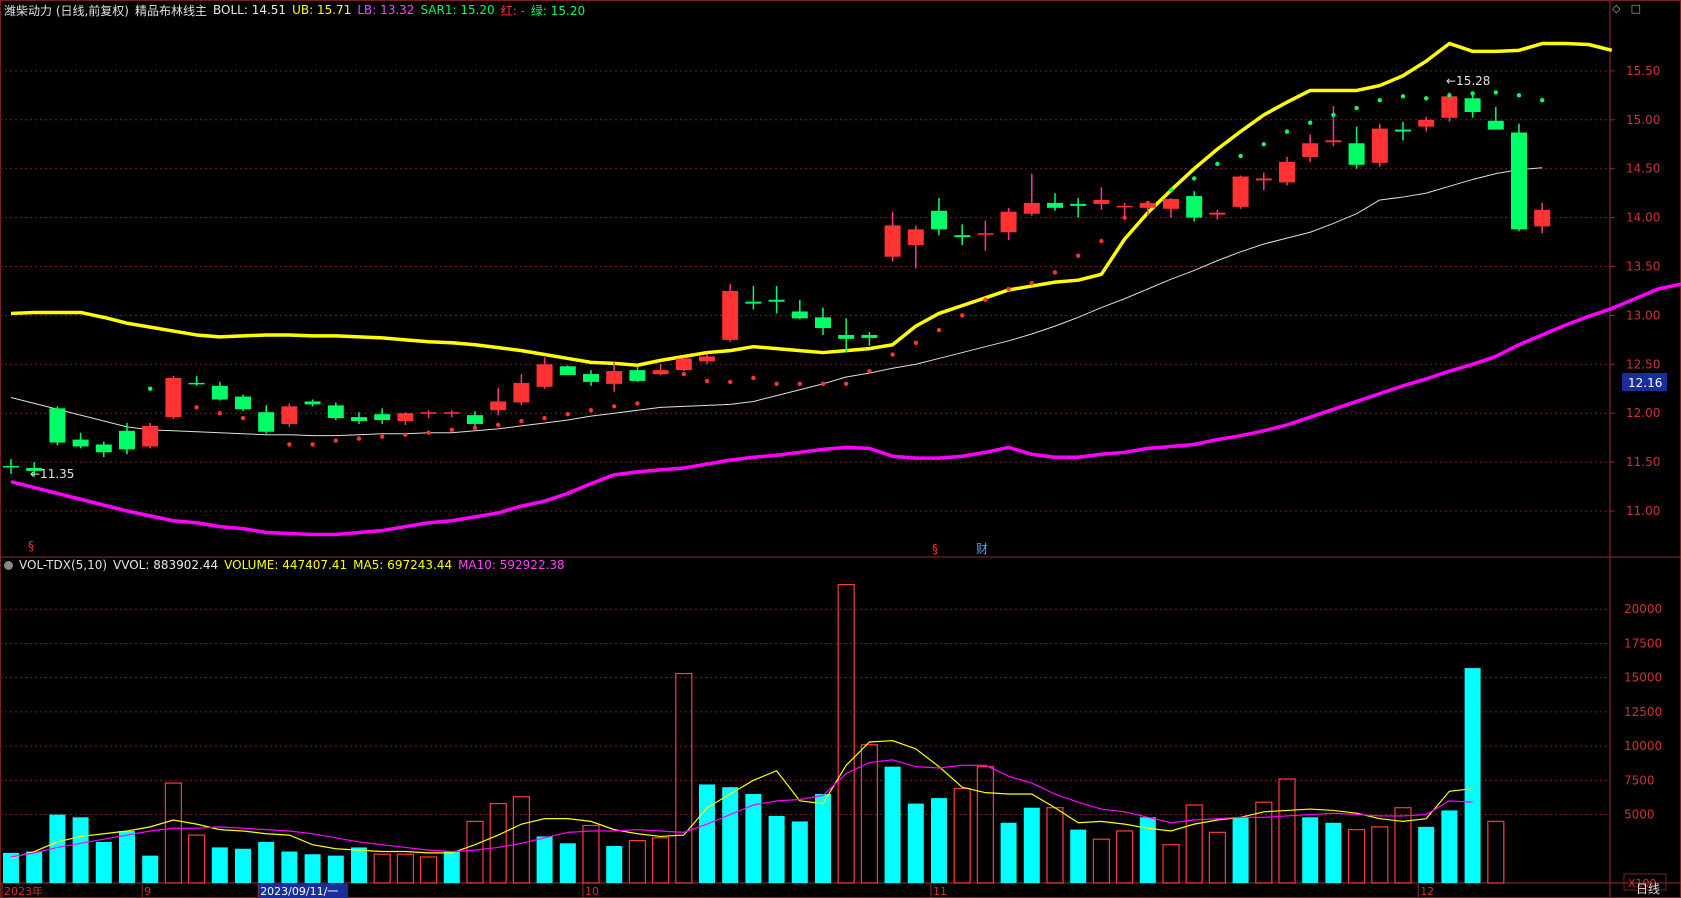  I want to click on low-price-mark: ←11.35, so click(52, 474).